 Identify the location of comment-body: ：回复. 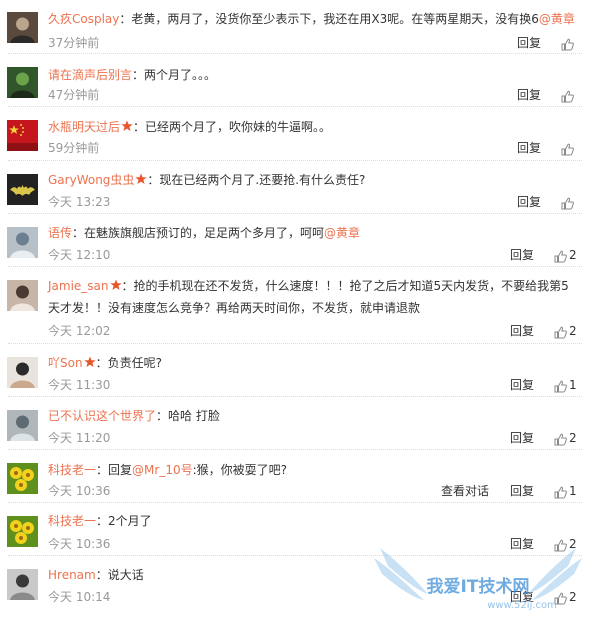
(114, 470).